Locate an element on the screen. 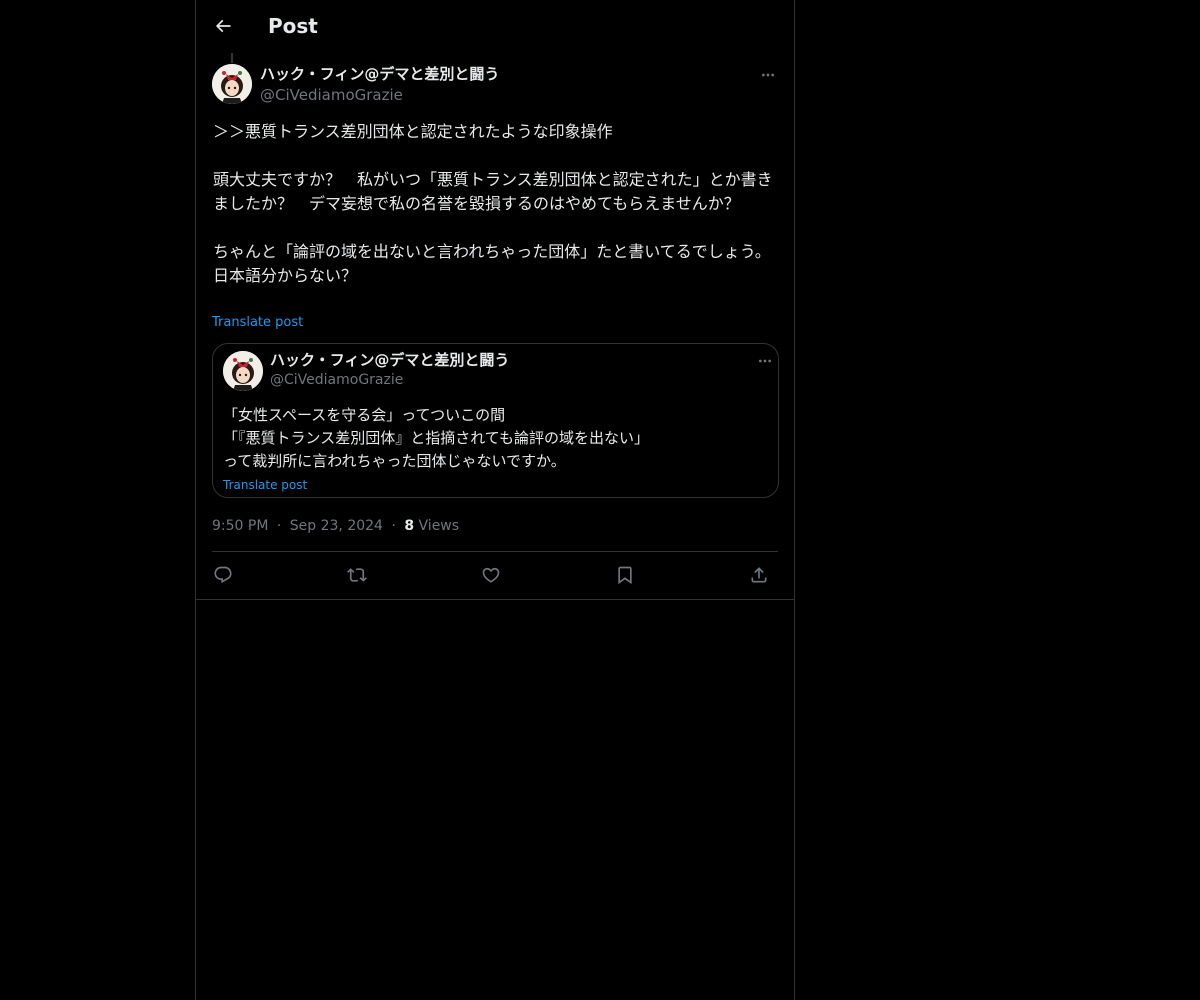 The width and height of the screenshot is (1200, 1000). reply-button is located at coordinates (223, 575).